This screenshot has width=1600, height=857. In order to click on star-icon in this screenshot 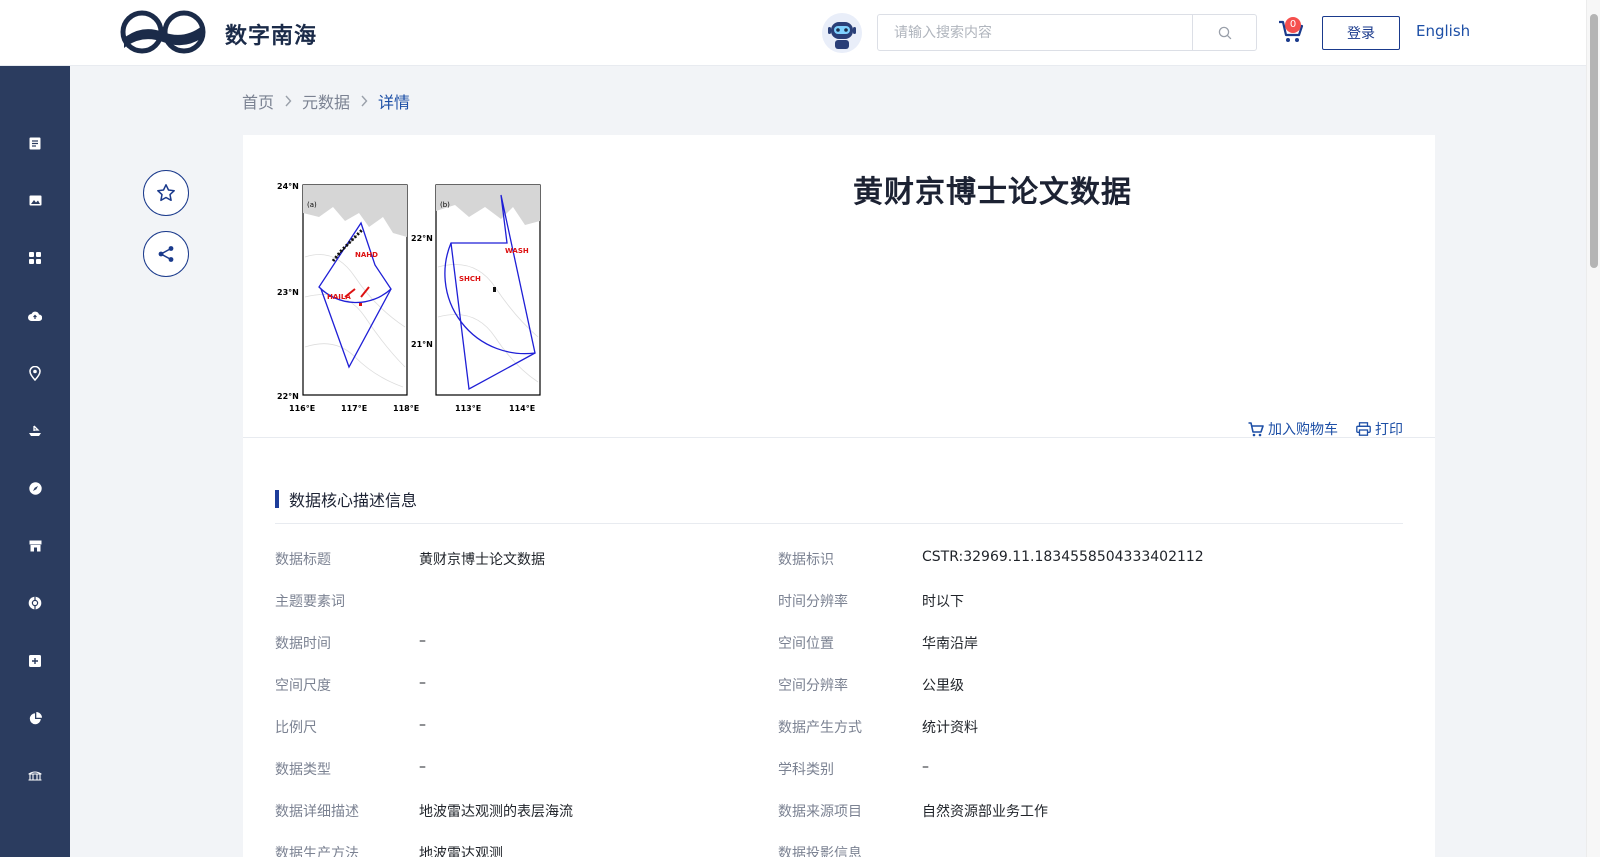, I will do `click(166, 193)`.